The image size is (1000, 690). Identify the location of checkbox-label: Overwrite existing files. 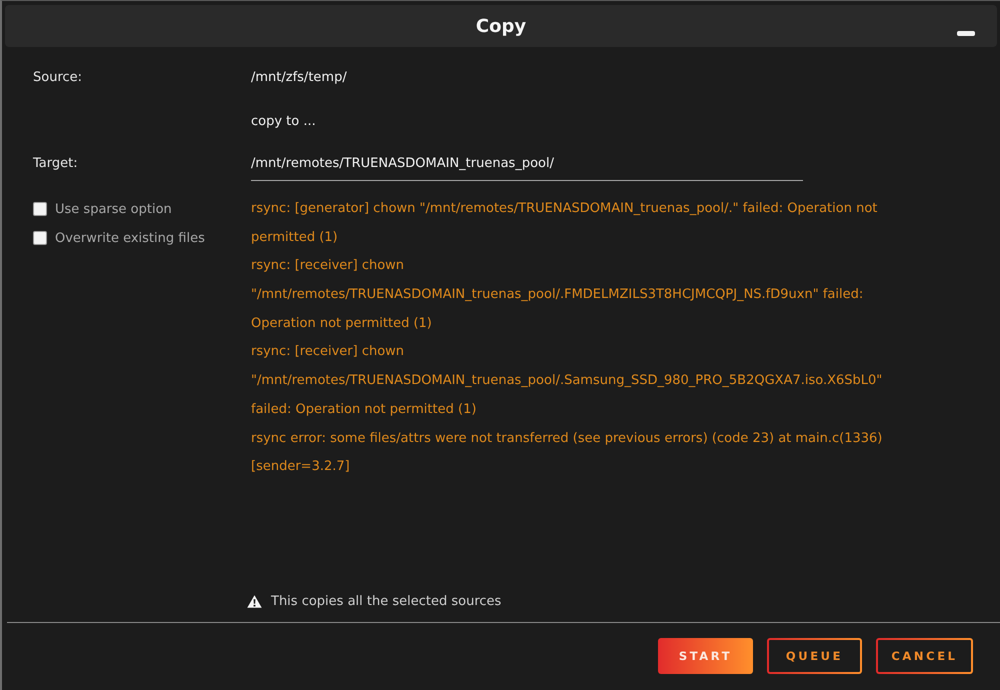
(130, 238).